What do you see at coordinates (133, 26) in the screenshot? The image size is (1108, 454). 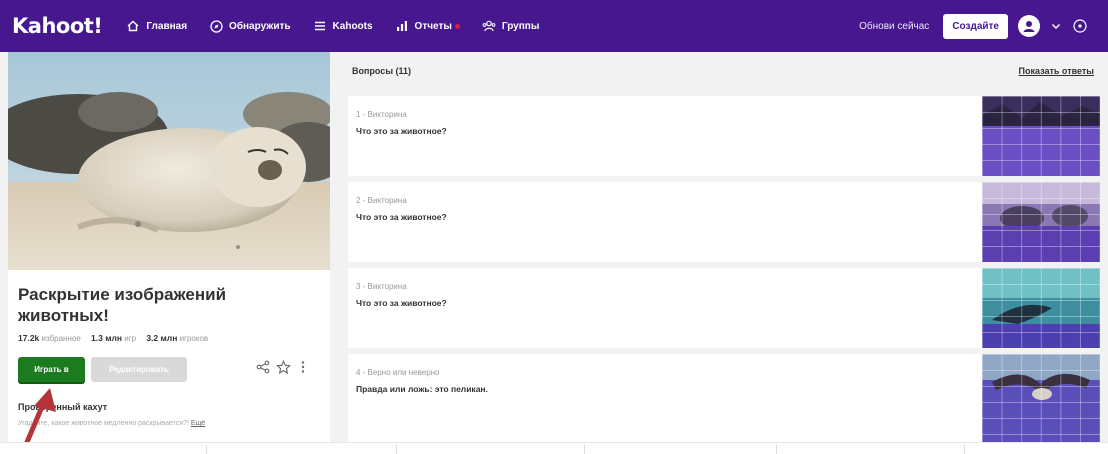 I see `home-icon` at bounding box center [133, 26].